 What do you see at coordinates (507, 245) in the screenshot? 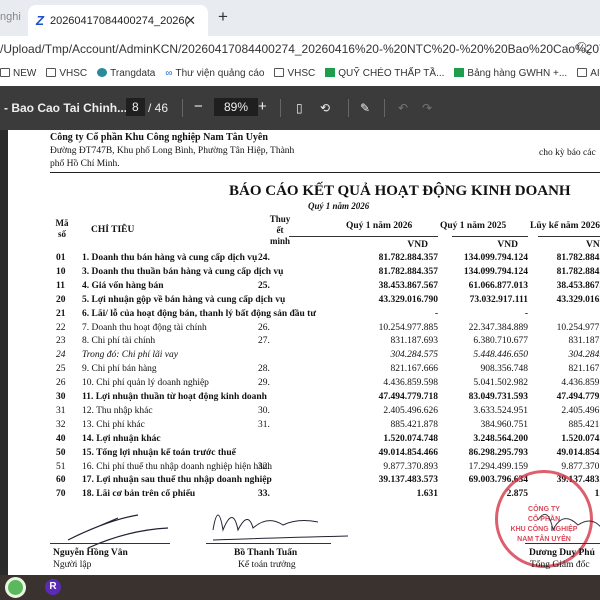
I see `unit-q1-2025: VND` at bounding box center [507, 245].